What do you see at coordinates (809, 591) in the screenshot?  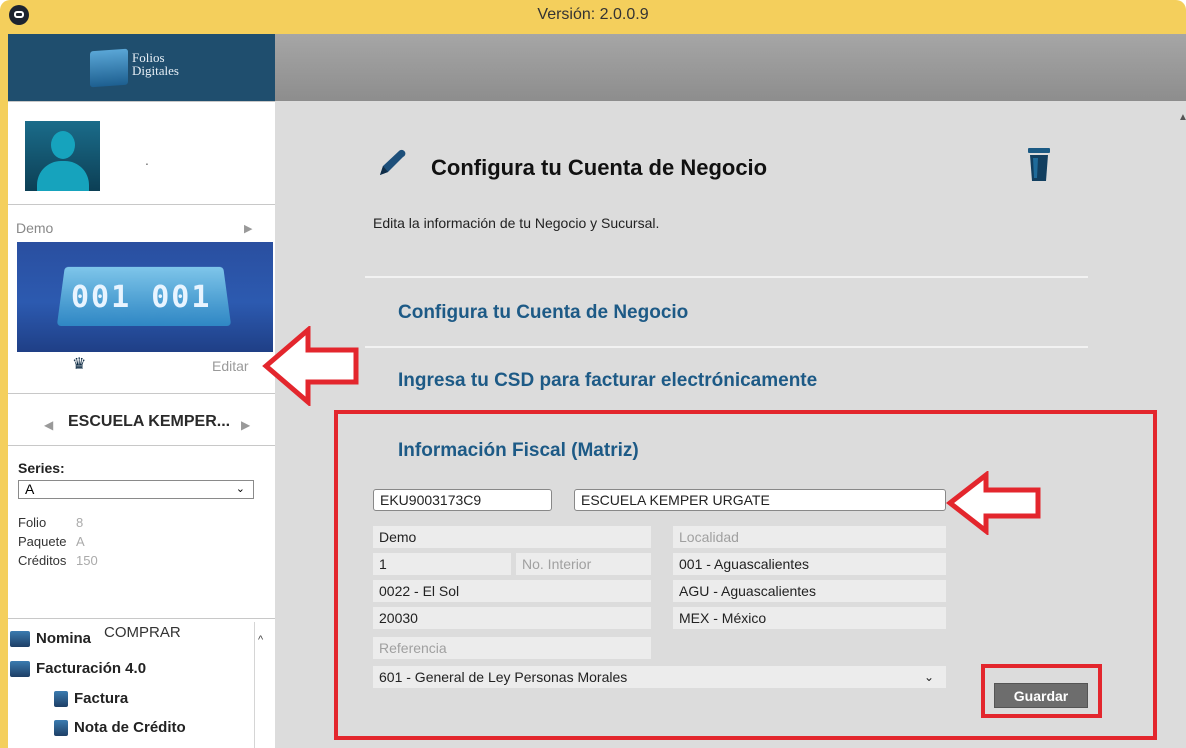 I see `estado-field: AGU - Aguascalientes` at bounding box center [809, 591].